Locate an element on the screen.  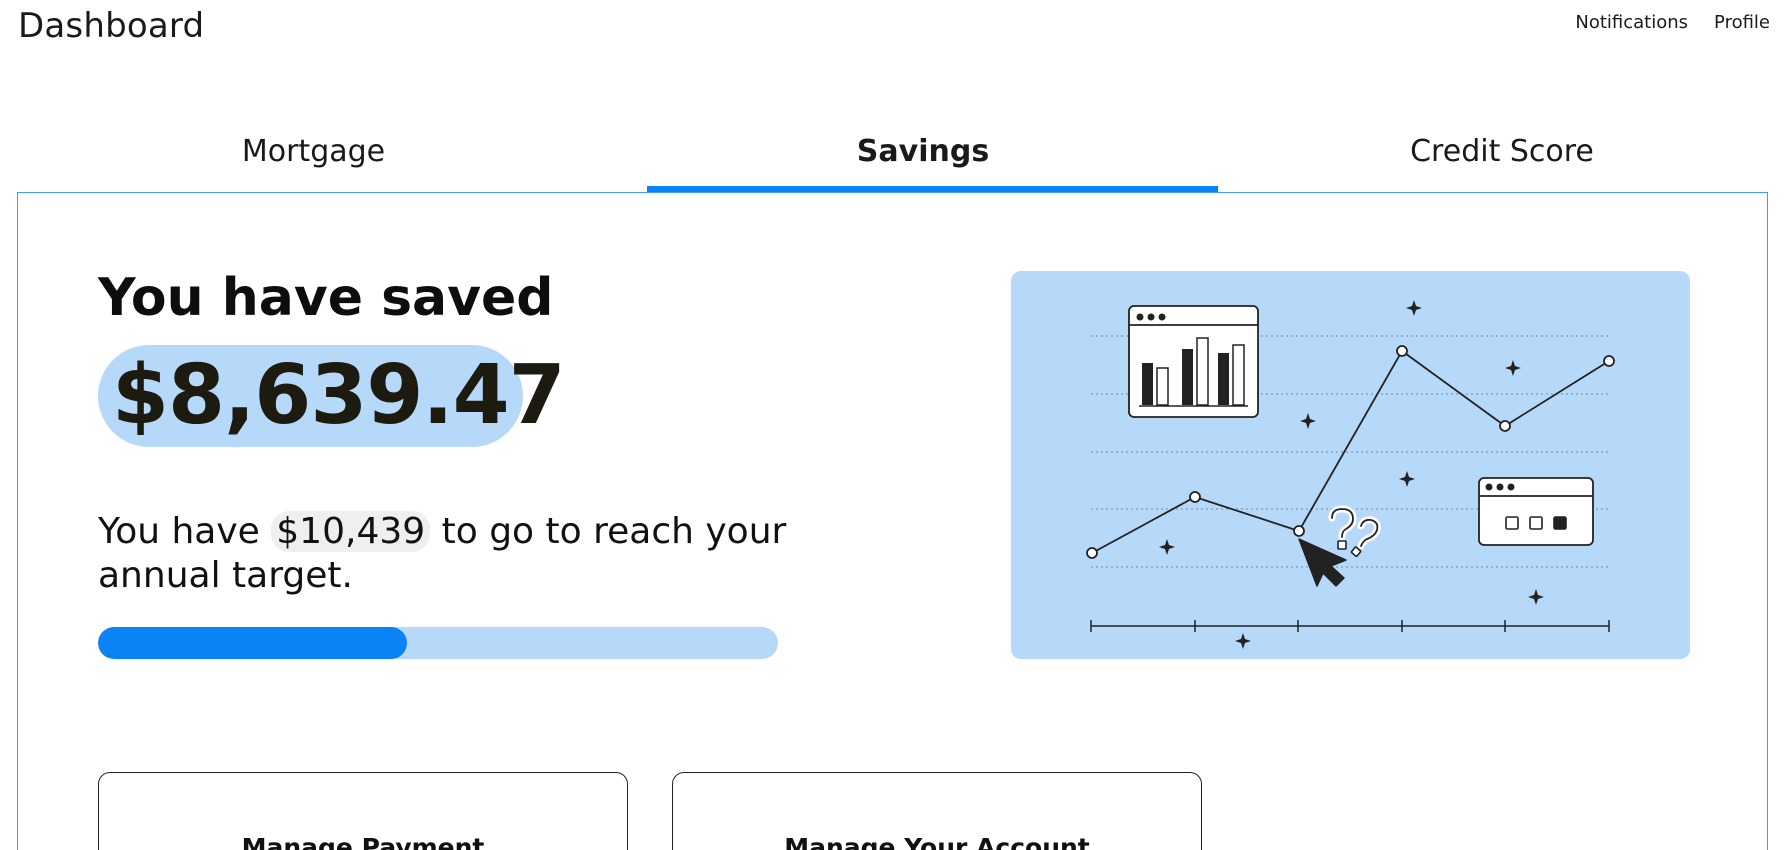
notifications-link: Notifications is located at coordinates (1631, 22).